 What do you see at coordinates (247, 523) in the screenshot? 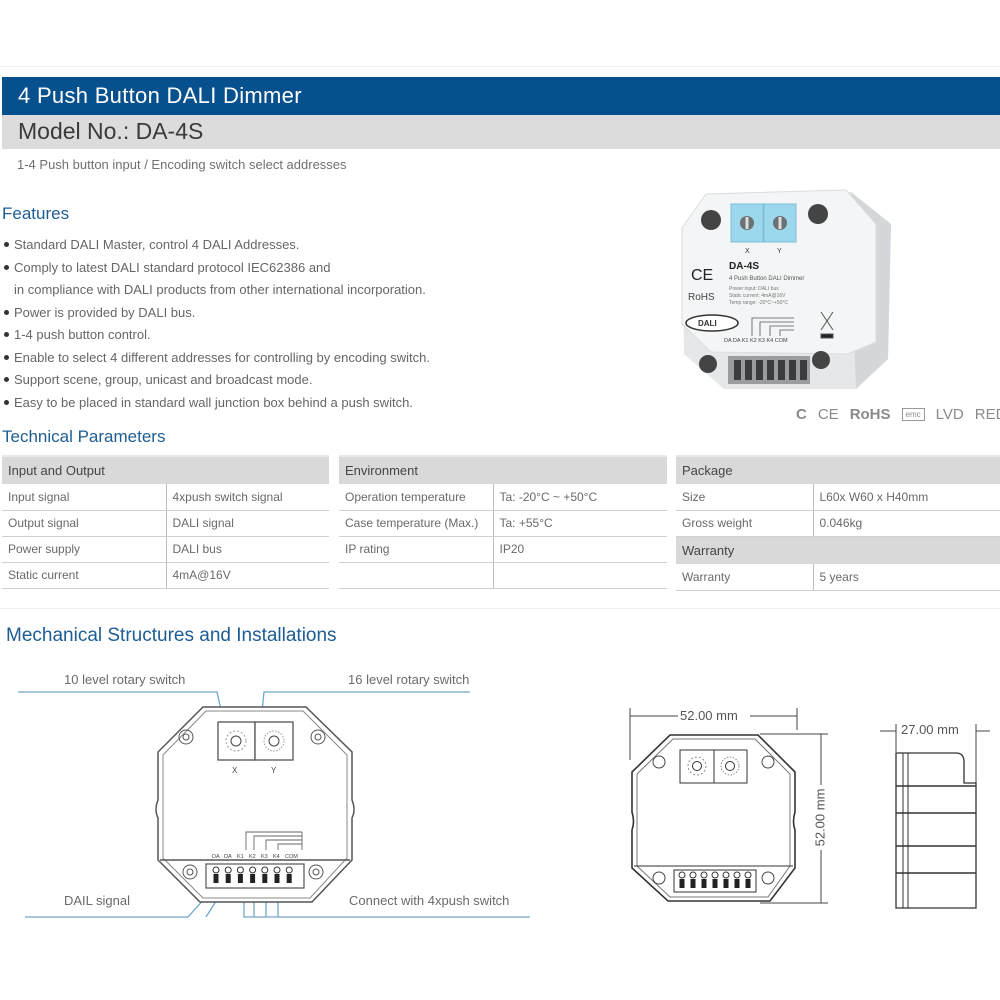
I see `param-value: DALI signal` at bounding box center [247, 523].